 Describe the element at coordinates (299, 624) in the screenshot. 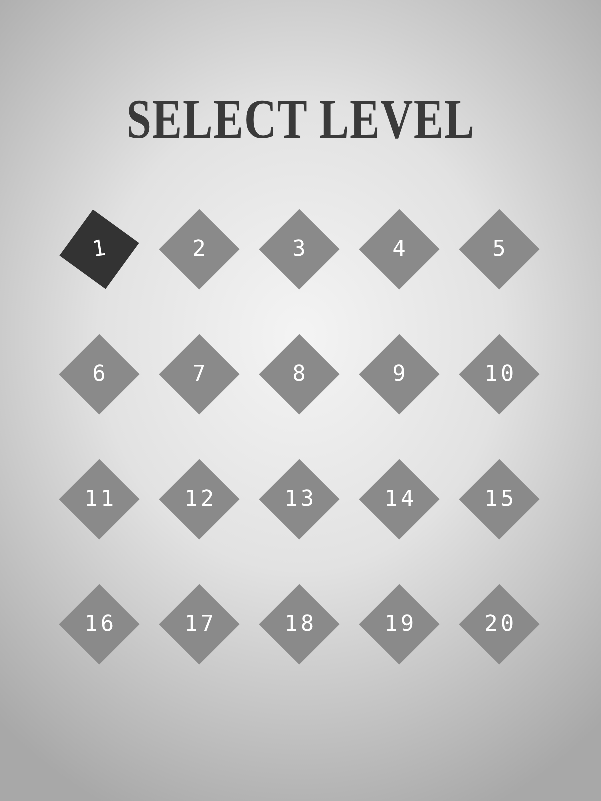

I see `level-button: 18` at that location.